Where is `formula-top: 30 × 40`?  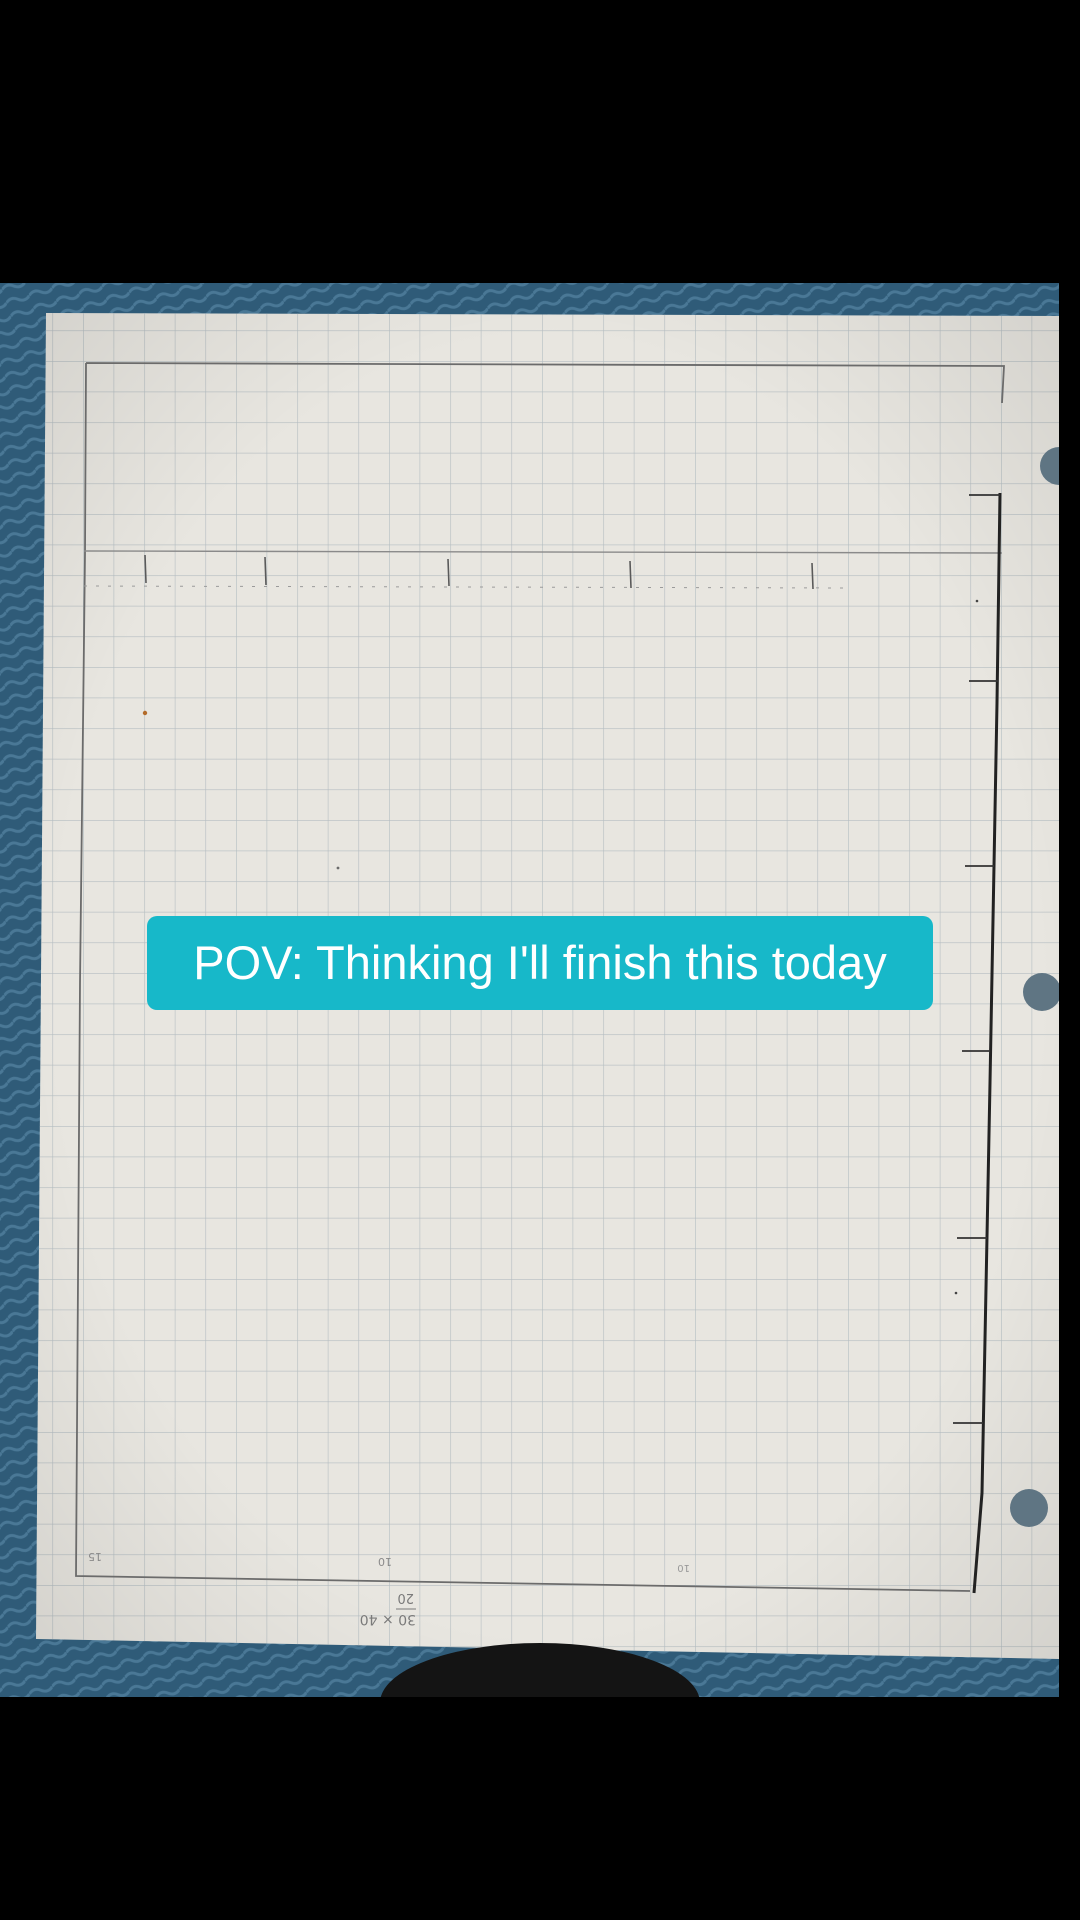 formula-top: 30 × 40 is located at coordinates (388, 1619).